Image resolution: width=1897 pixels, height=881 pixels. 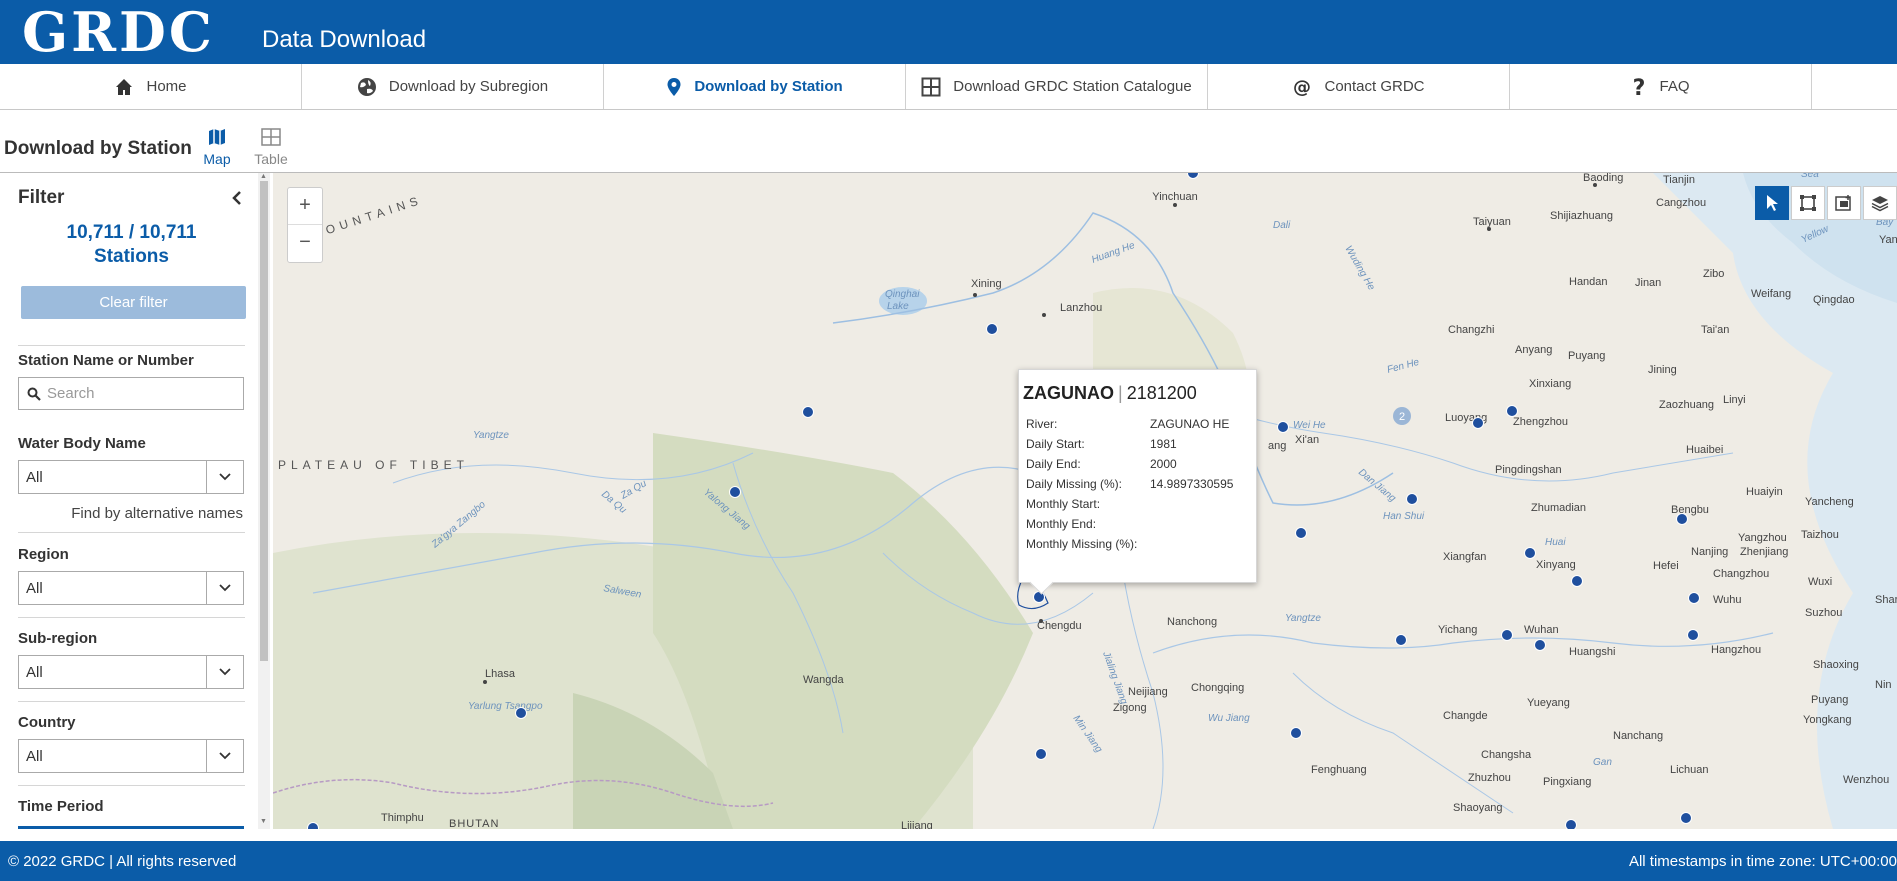 What do you see at coordinates (1764, 552) in the screenshot?
I see `svg-text: Zhenjiang` at bounding box center [1764, 552].